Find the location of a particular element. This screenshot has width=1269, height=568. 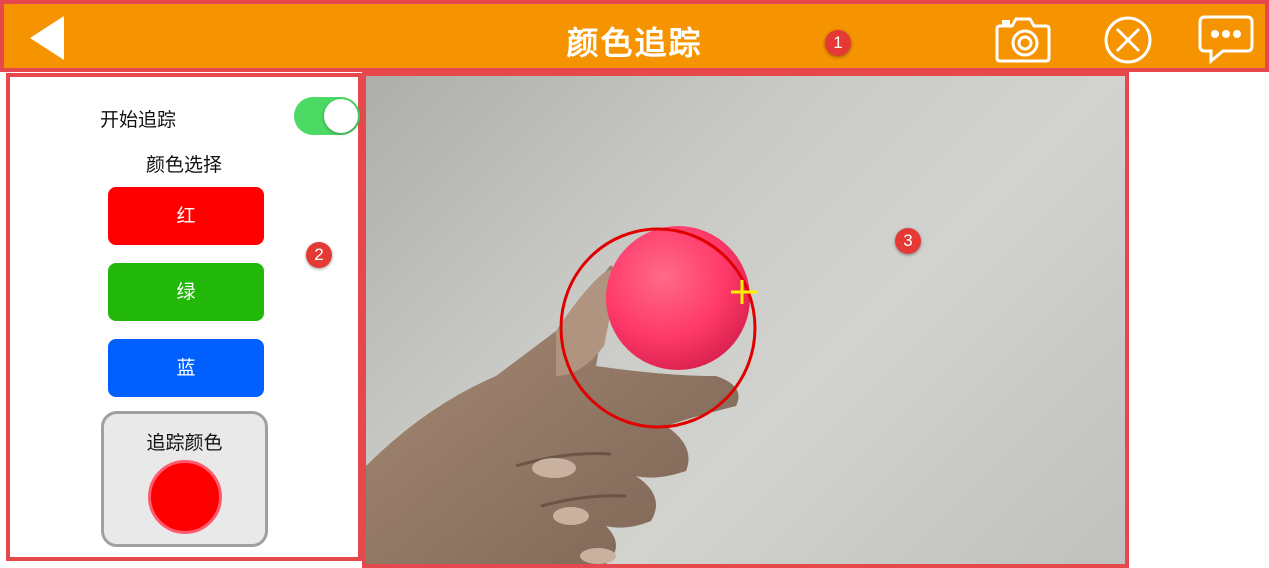

toggle-knob is located at coordinates (341, 116).